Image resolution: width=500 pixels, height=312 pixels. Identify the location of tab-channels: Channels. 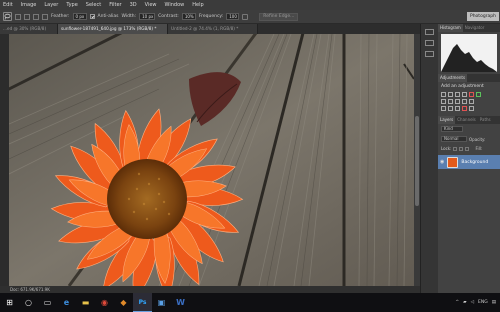
(466, 120).